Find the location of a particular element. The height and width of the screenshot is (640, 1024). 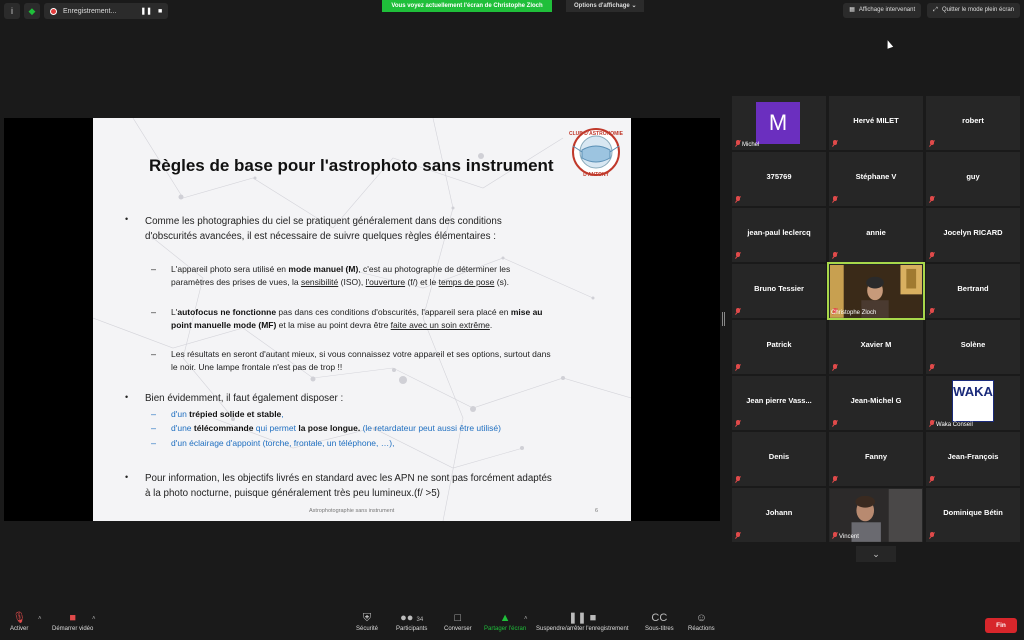

pause-recording-icon: ❚❚ is located at coordinates (146, 11).